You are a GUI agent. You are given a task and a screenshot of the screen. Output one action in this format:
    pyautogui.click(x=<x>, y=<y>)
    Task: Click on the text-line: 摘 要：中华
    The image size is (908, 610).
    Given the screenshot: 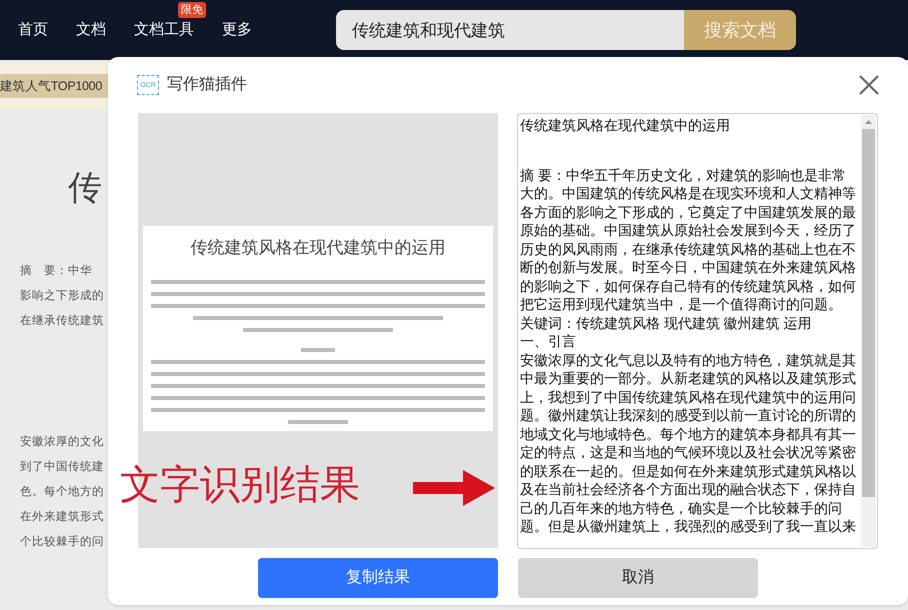 What is the action you would take?
    pyautogui.click(x=56, y=270)
    